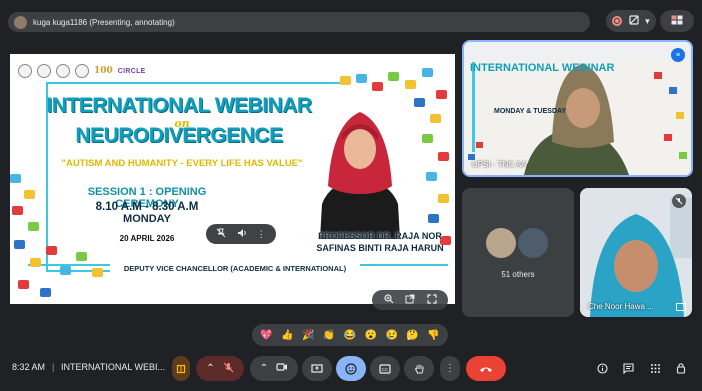 This screenshot has height=391, width=702. I want to click on anniversary-logo: 100, so click(103, 71).